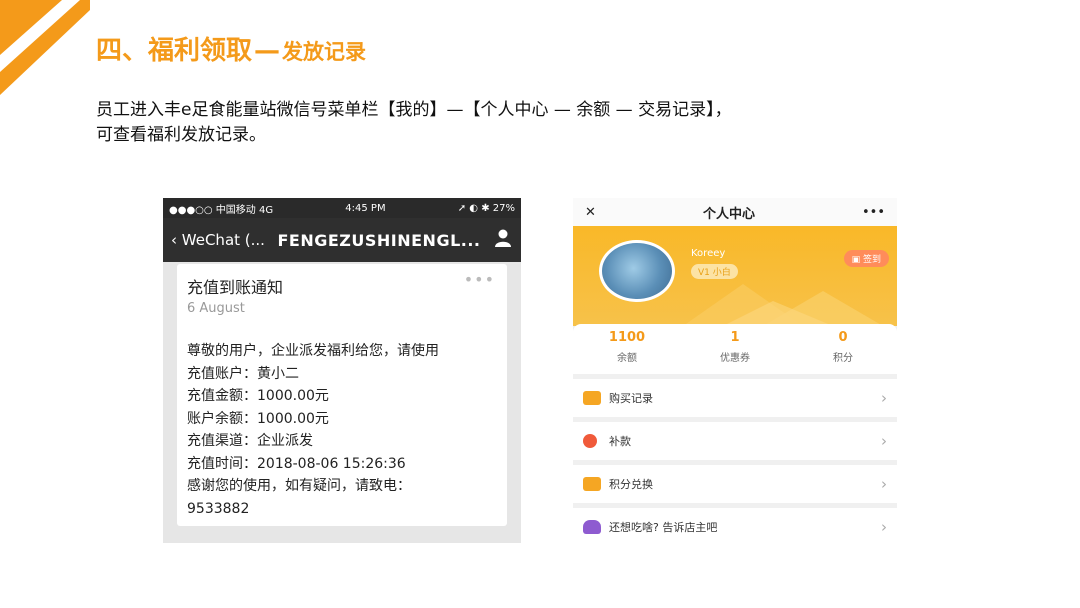 The width and height of the screenshot is (1080, 608). I want to click on menu-label: 积分兑换, so click(631, 484).